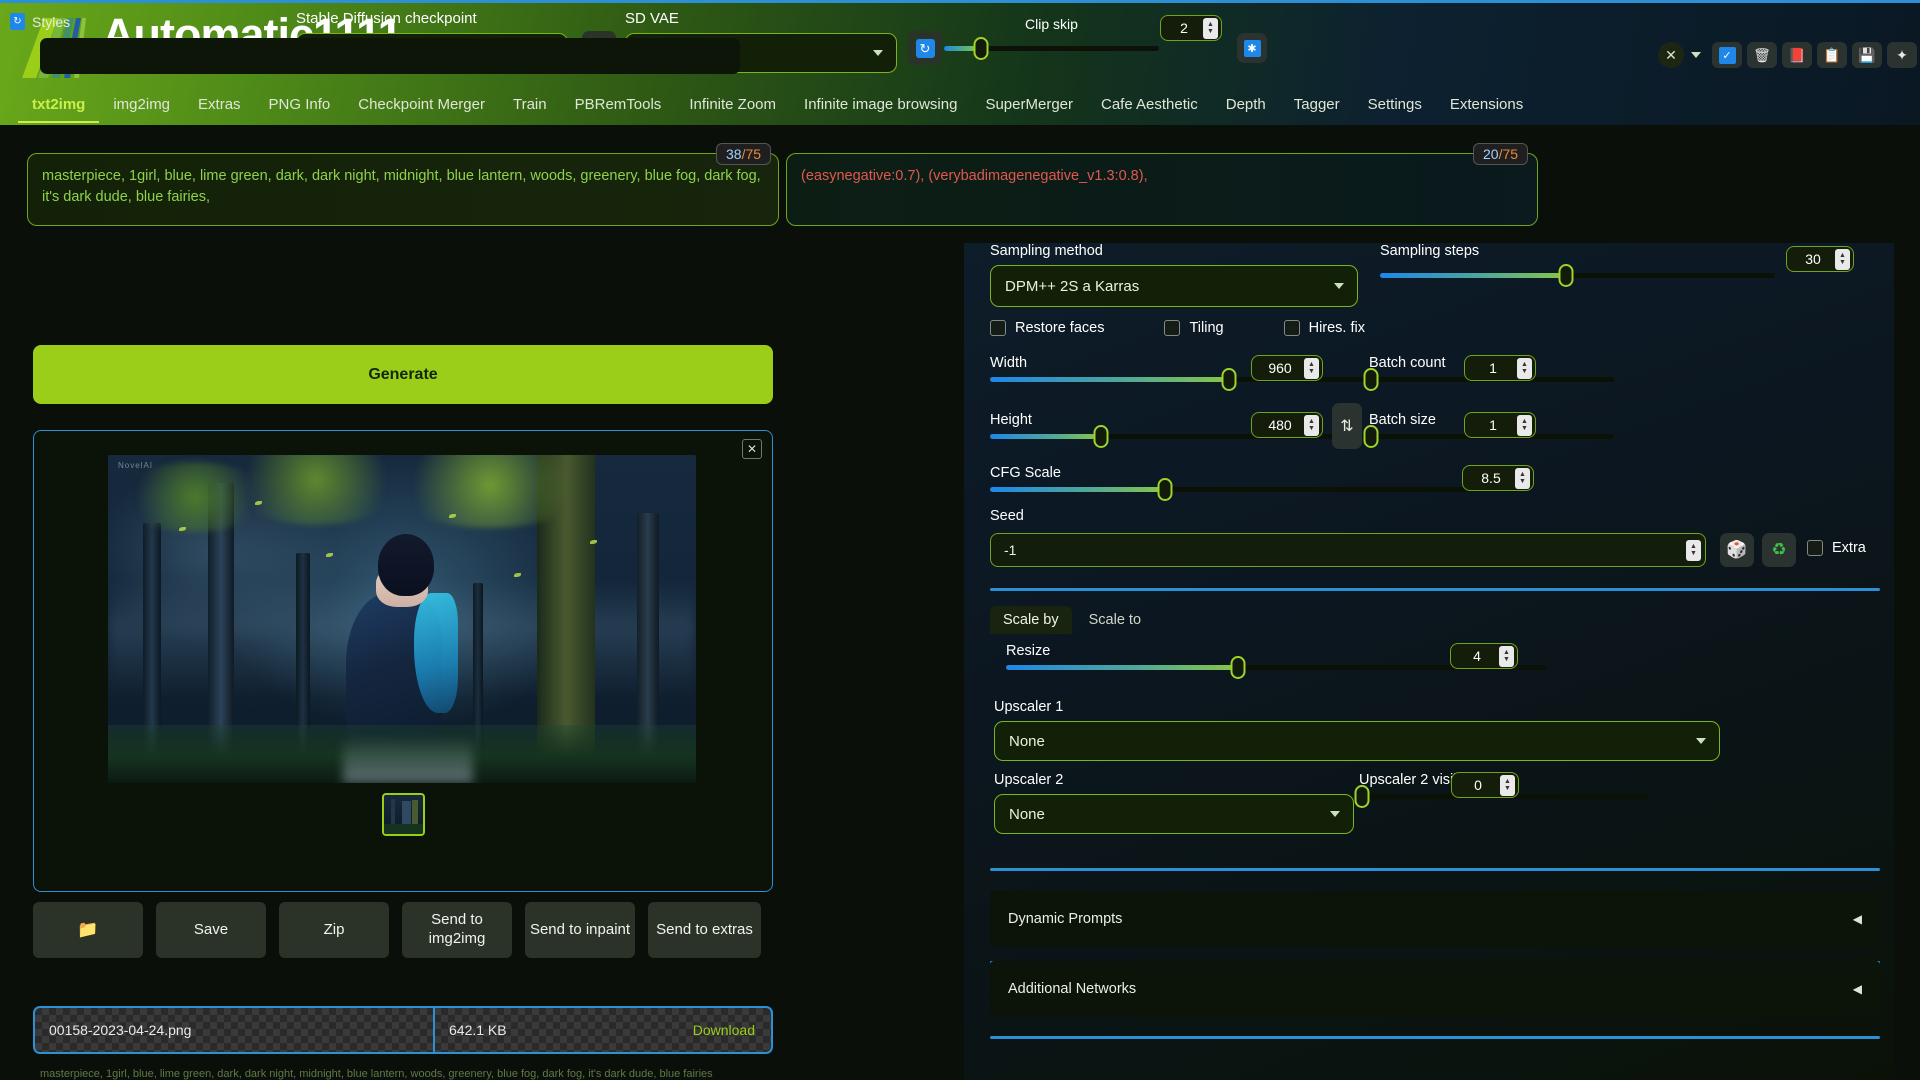 This screenshot has width=1920, height=1080. What do you see at coordinates (1779, 550) in the screenshot?
I see `reuse-seed-button: ♻` at bounding box center [1779, 550].